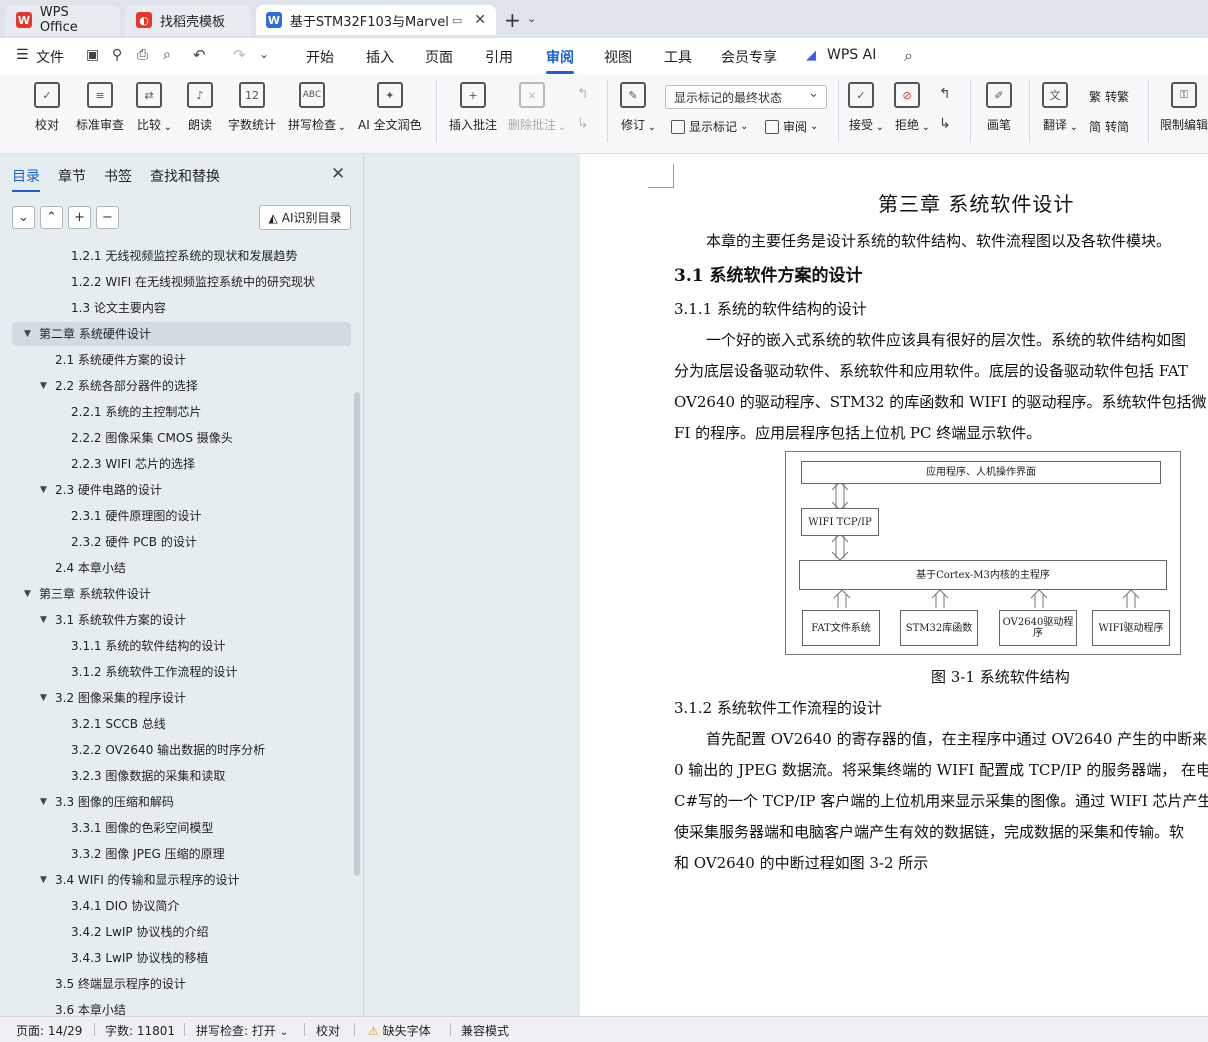  What do you see at coordinates (117, 55) in the screenshot?
I see `share-icon: ⚲` at bounding box center [117, 55].